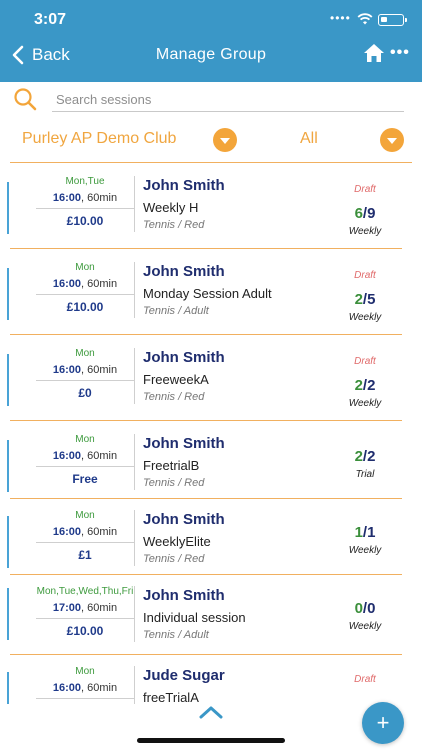  Describe the element at coordinates (340, 18) in the screenshot. I see `cellular-signal-icon: ••••` at that location.